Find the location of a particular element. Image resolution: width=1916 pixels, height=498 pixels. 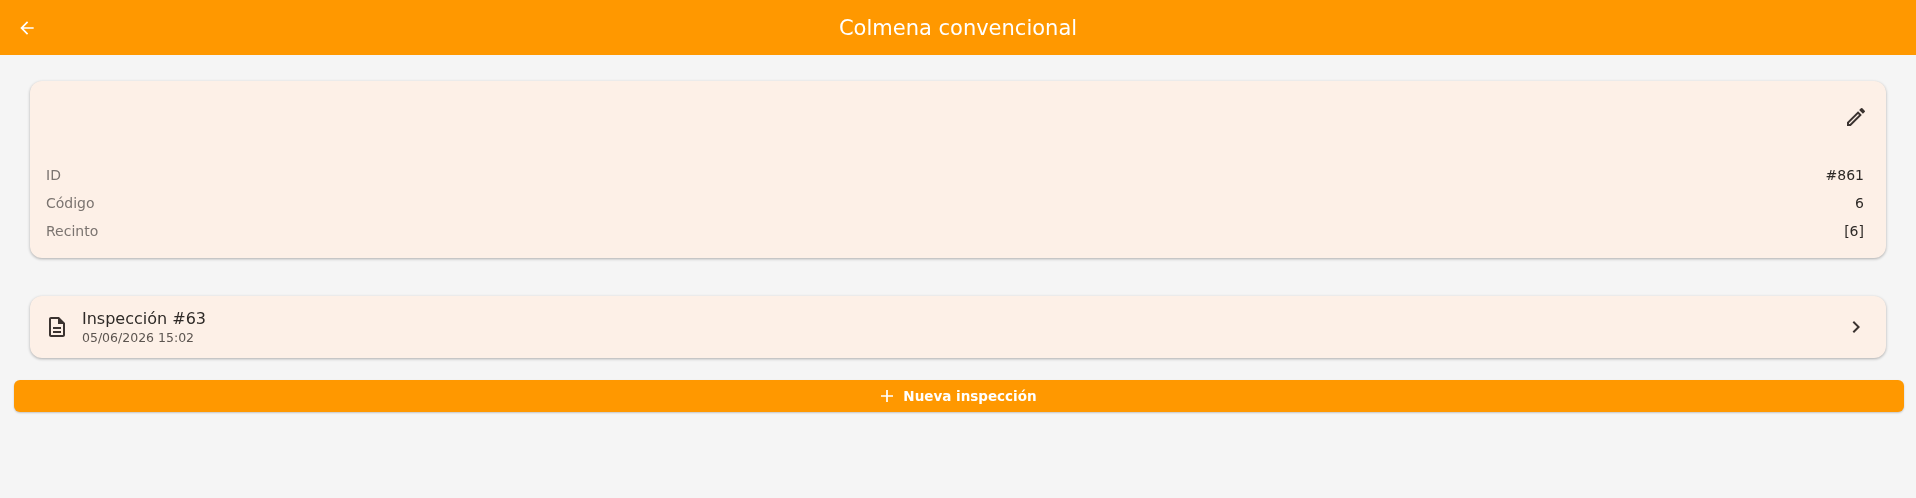

chevron-right-icon is located at coordinates (1856, 327).